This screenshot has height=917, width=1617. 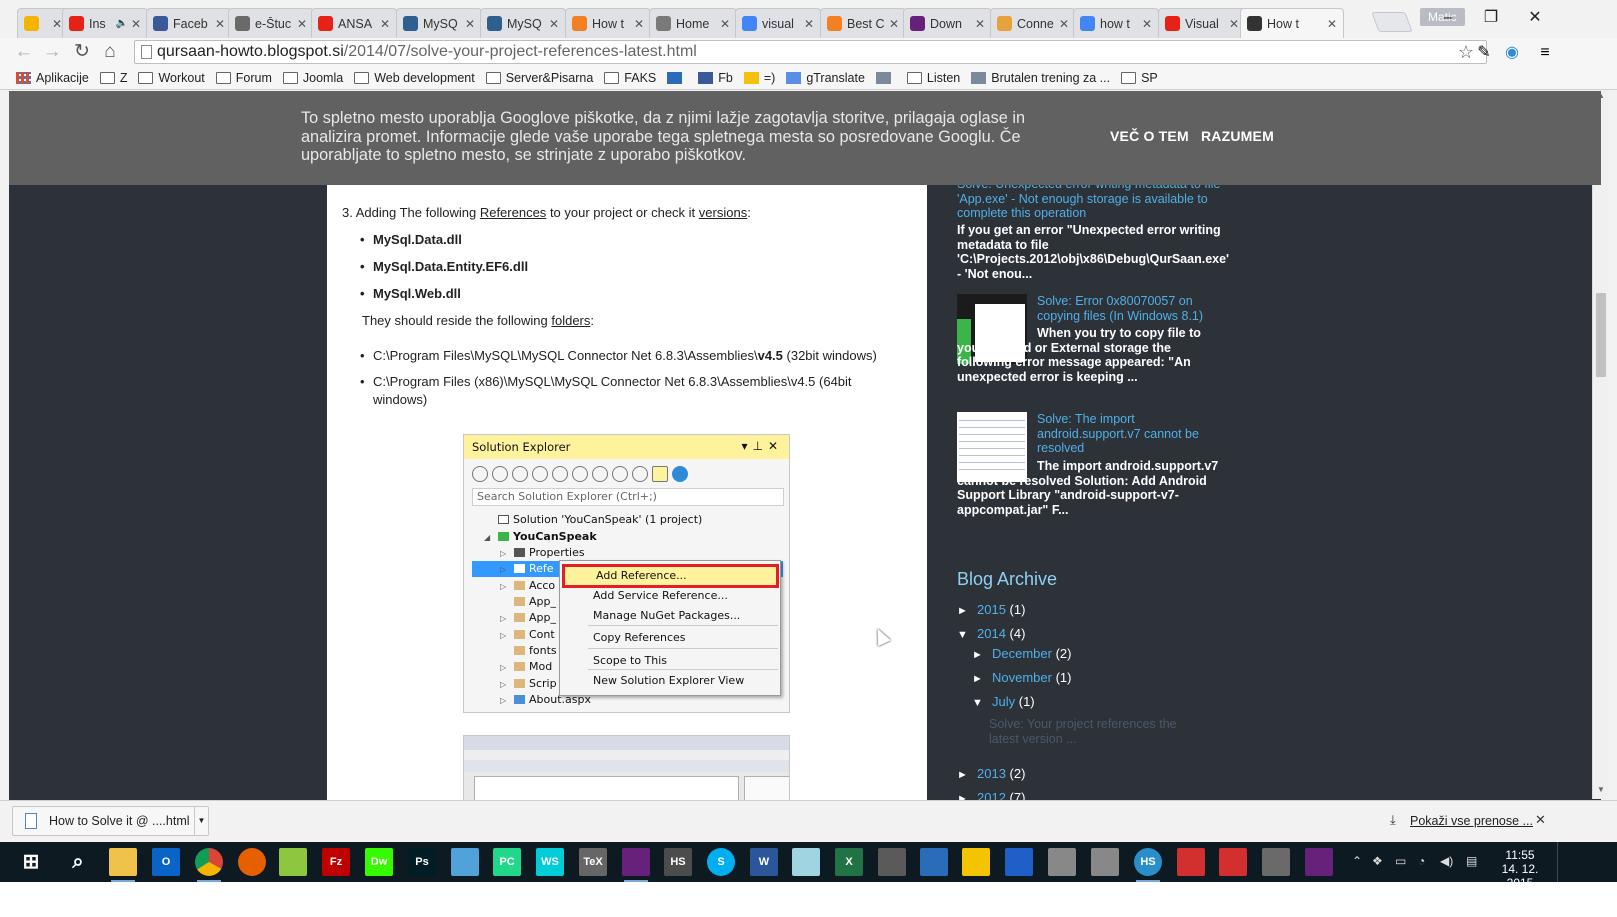 I want to click on folders-link: folders, so click(x=570, y=320).